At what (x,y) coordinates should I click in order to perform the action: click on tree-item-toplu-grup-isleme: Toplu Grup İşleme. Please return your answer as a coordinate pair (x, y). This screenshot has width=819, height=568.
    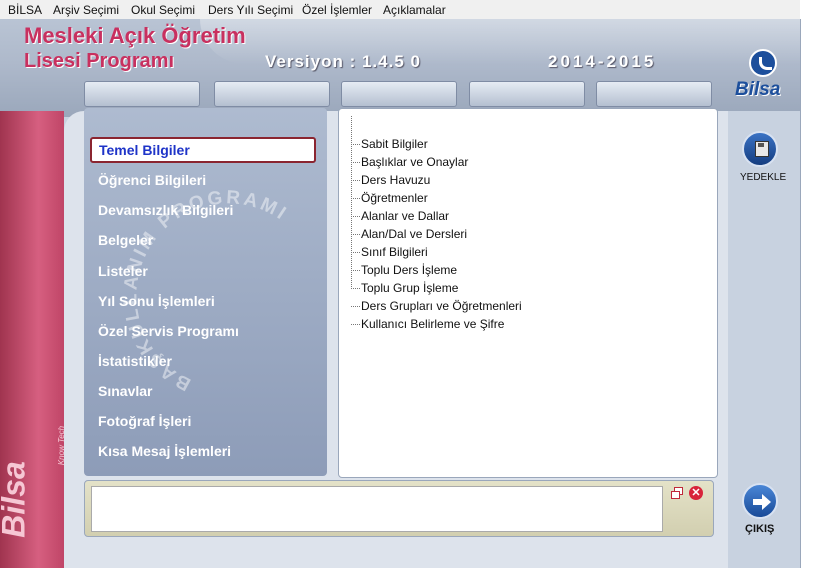
    Looking at the image, I should click on (409, 288).